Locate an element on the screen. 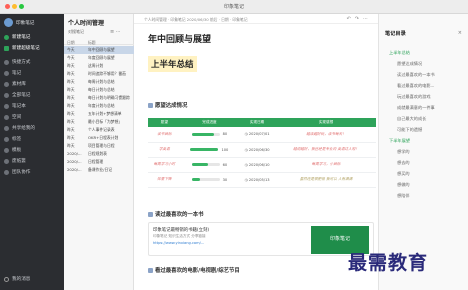 This screenshot has width=468, height=290. account-menu: 印象笔记 is located at coordinates (19, 22).